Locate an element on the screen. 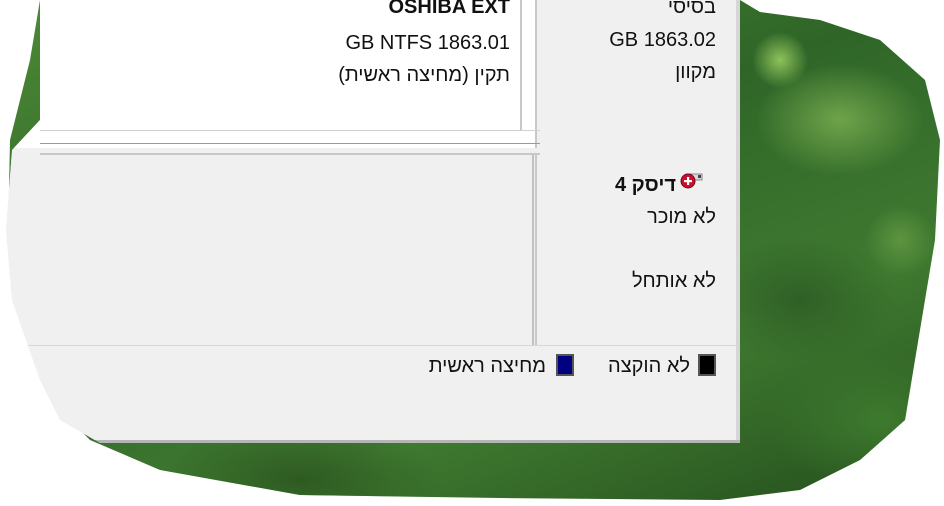 The image size is (944, 506). legend-primary-swatch is located at coordinates (565, 365).